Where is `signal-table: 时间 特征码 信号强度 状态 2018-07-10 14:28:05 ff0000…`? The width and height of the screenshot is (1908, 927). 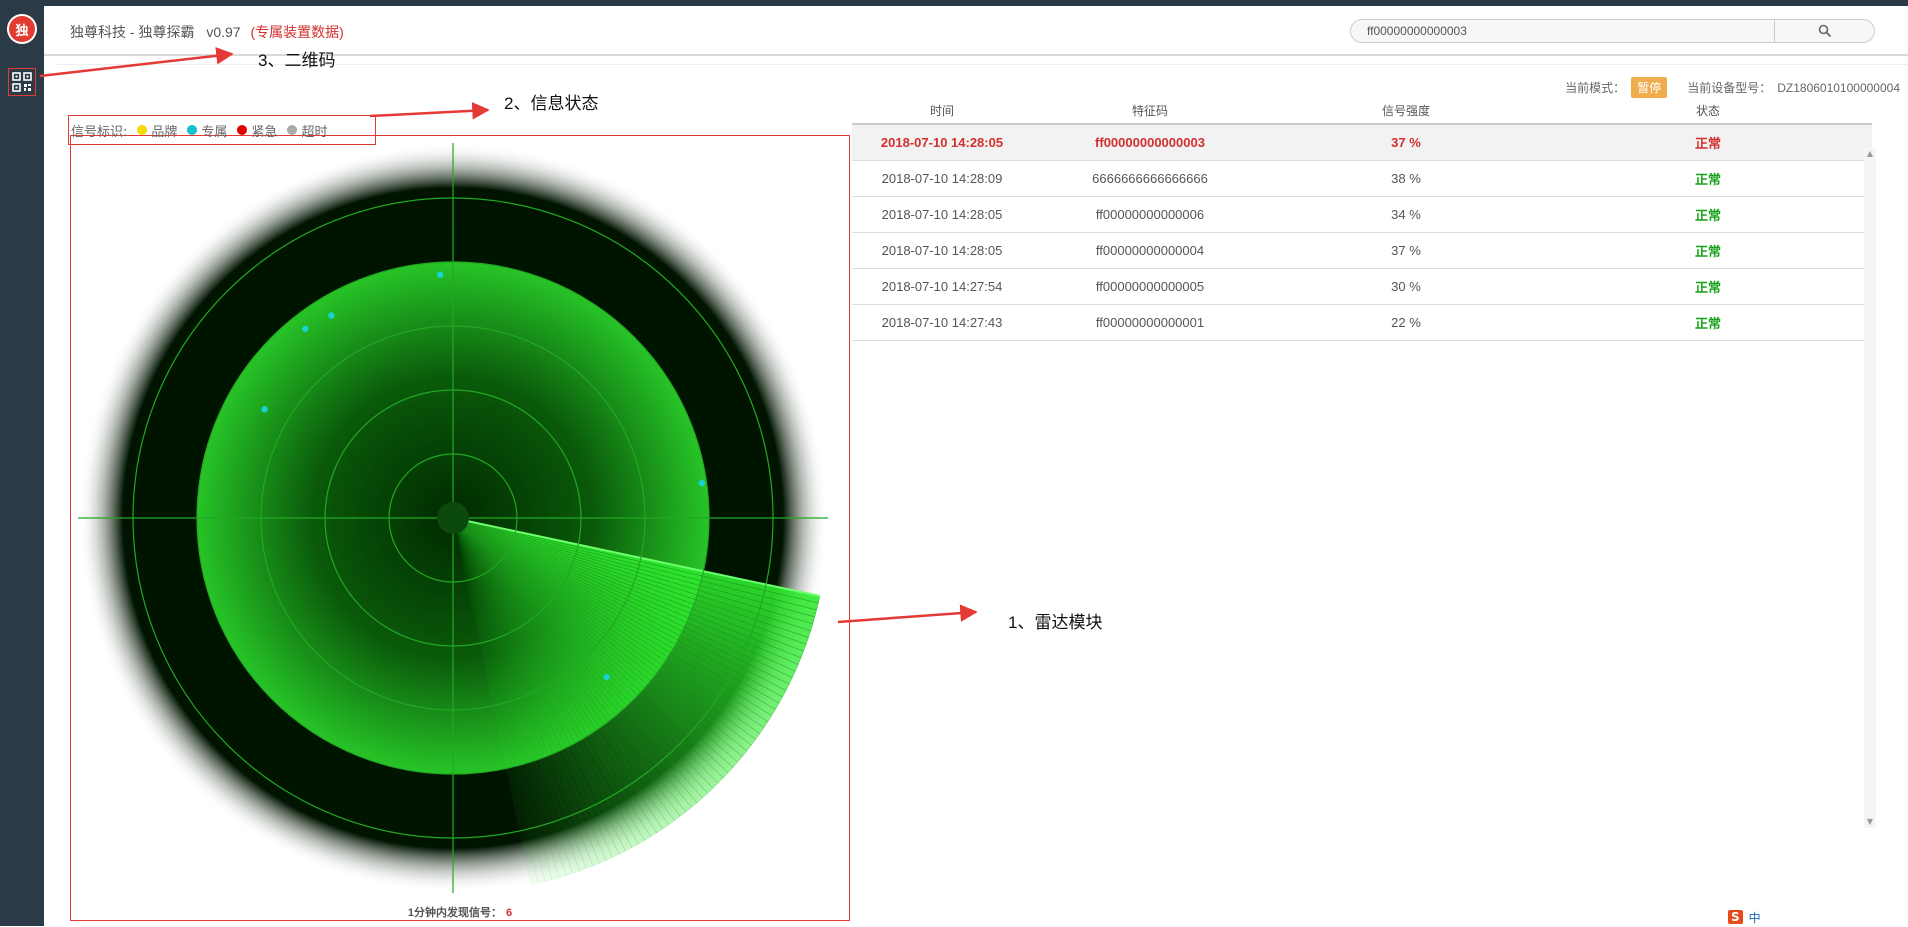
signal-table: 时间 特征码 信号强度 状态 2018-07-10 14:28:05 ff0000… is located at coordinates (1362, 219).